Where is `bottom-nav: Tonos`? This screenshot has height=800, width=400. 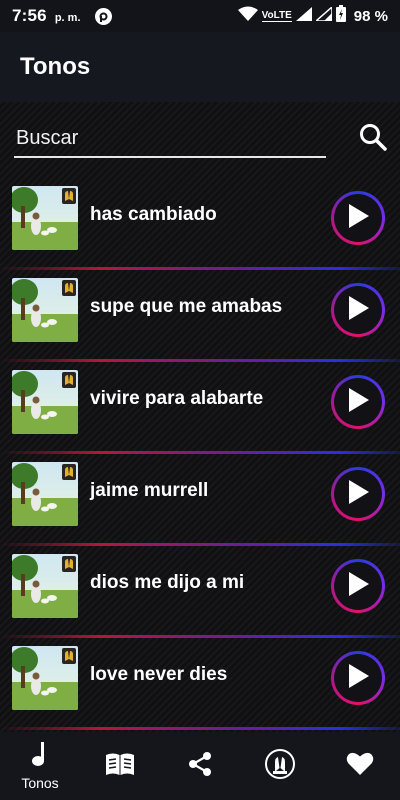
bottom-nav: Tonos is located at coordinates (200, 766).